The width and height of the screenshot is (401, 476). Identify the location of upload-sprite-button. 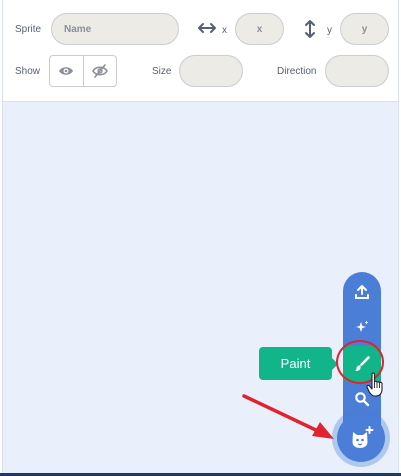
(362, 292).